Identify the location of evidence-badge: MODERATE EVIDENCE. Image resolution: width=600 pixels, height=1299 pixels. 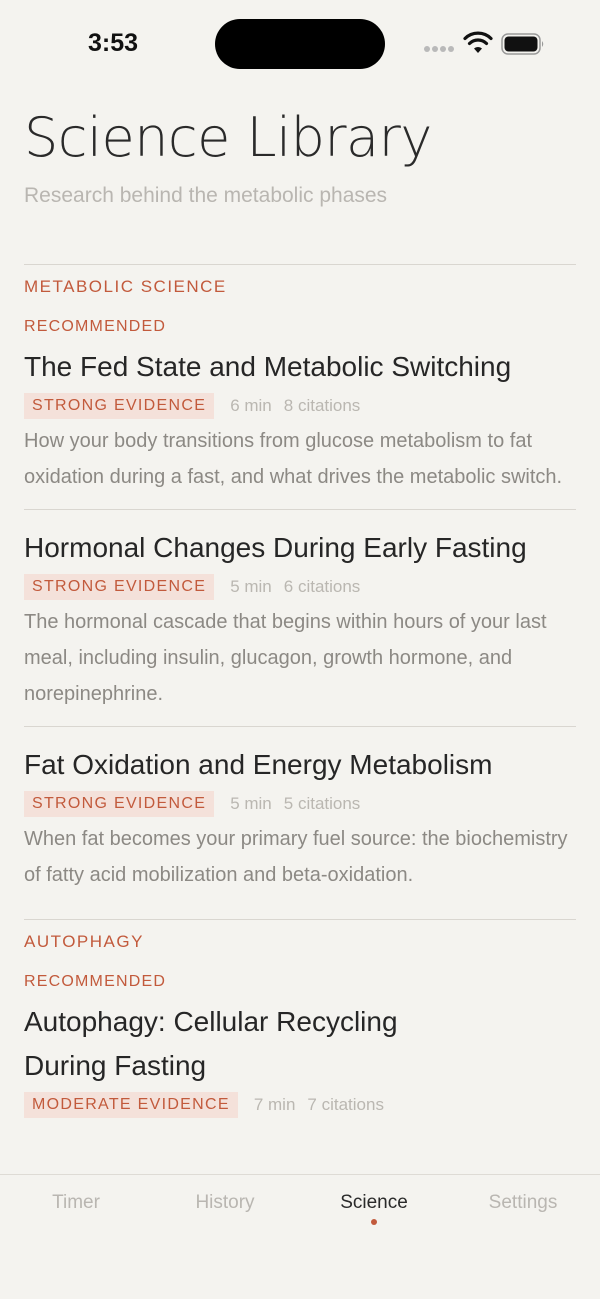
(131, 1105).